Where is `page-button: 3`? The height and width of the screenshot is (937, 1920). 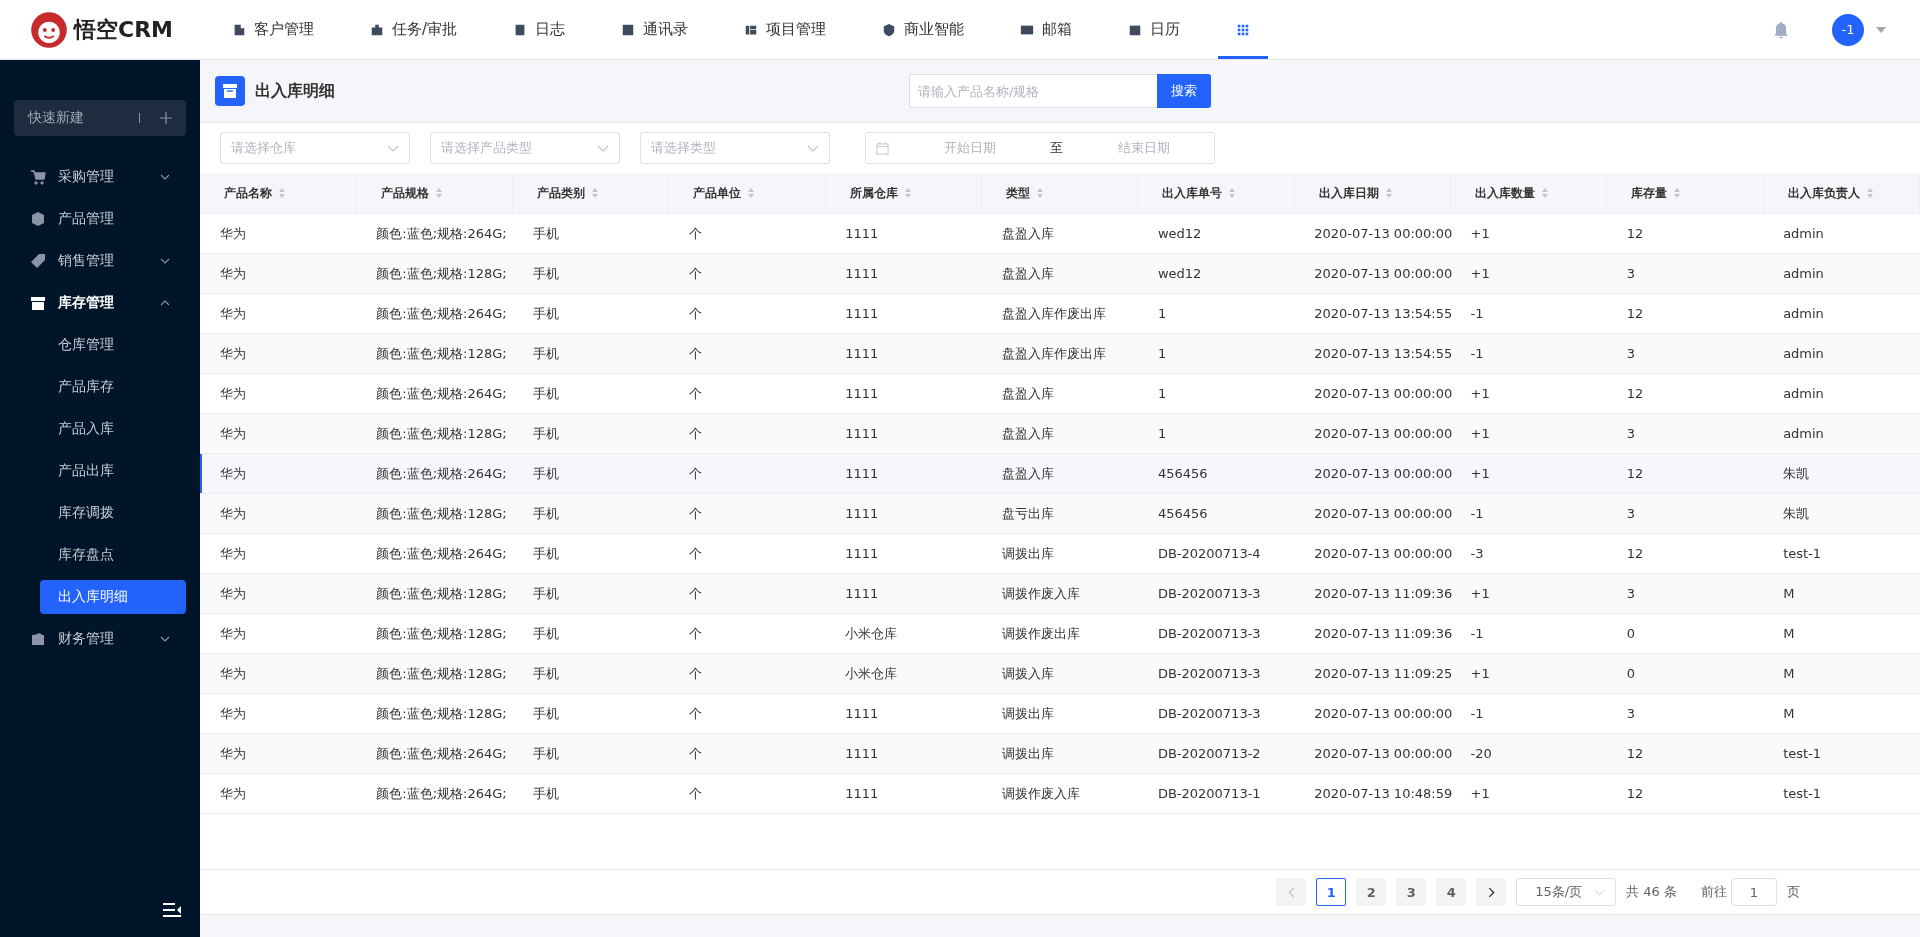 page-button: 3 is located at coordinates (1411, 892).